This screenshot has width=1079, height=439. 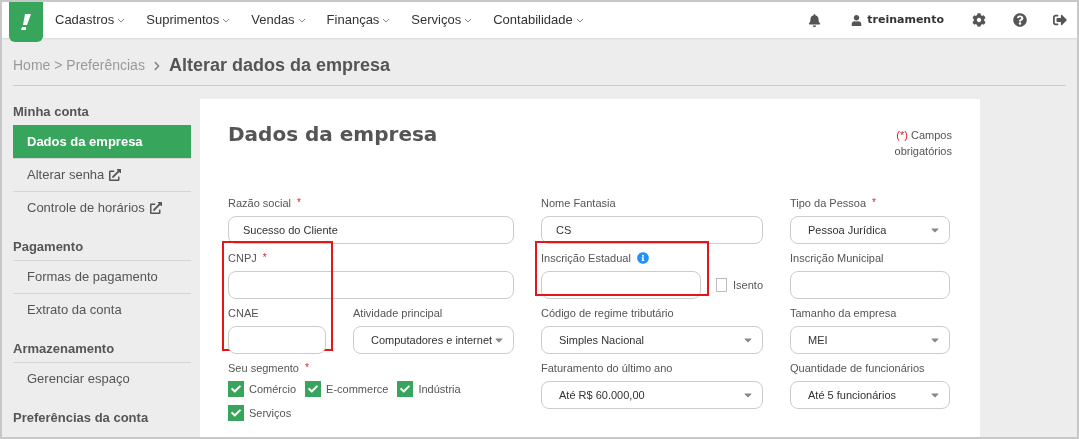 I want to click on logo, so click(x=26, y=22).